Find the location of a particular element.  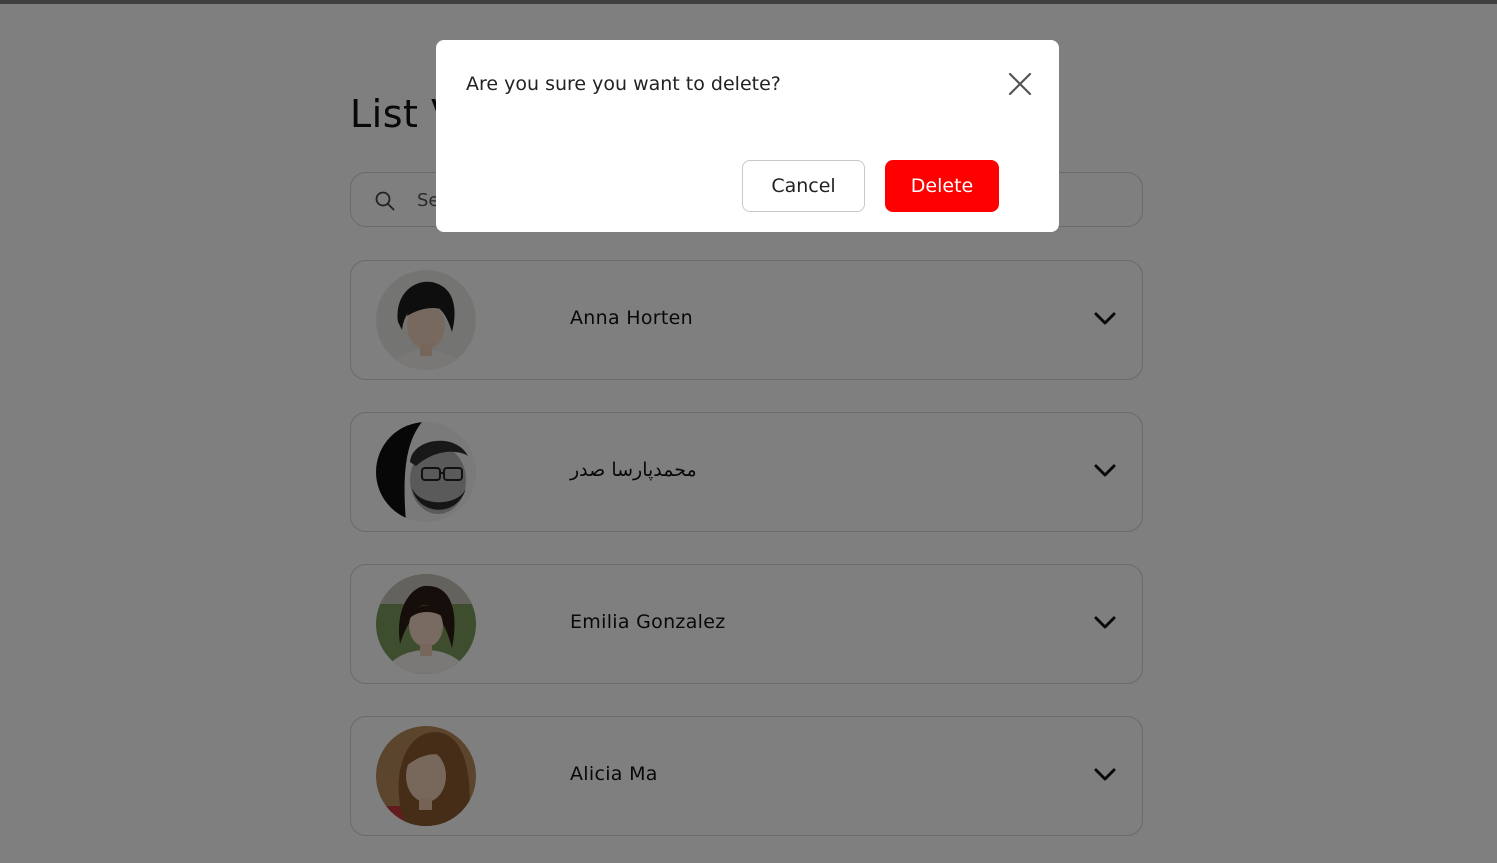

top-bar is located at coordinates (748, 2).